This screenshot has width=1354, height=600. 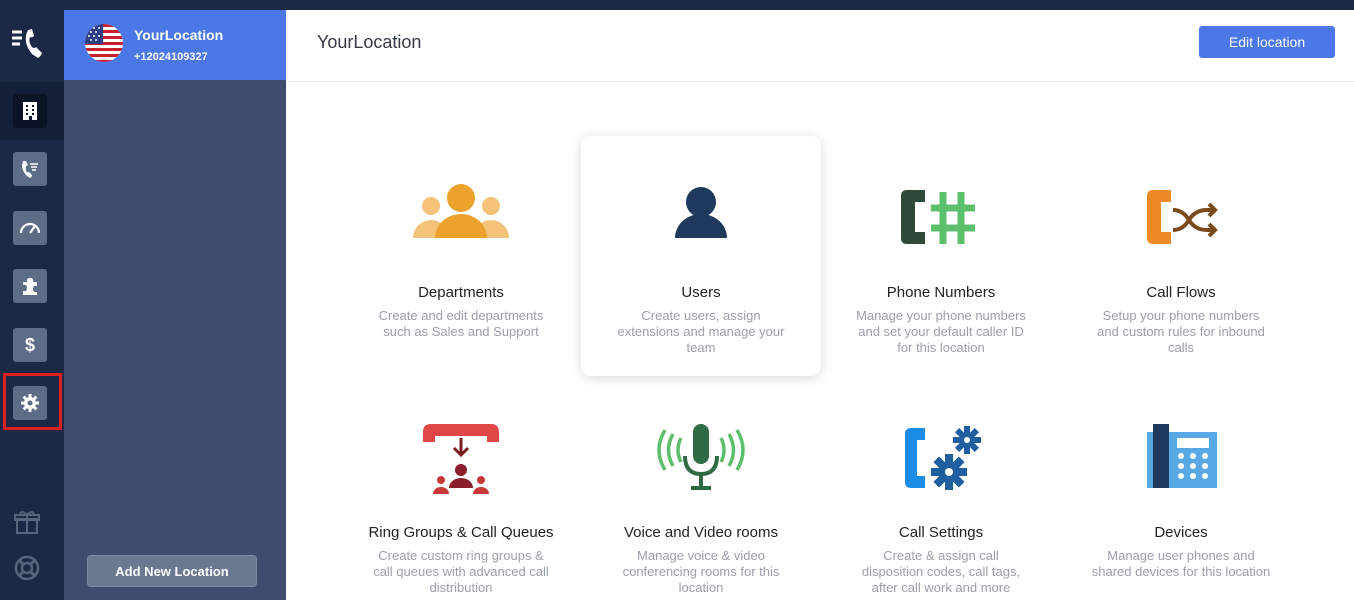 I want to click on rail-item-calls, so click(x=30, y=169).